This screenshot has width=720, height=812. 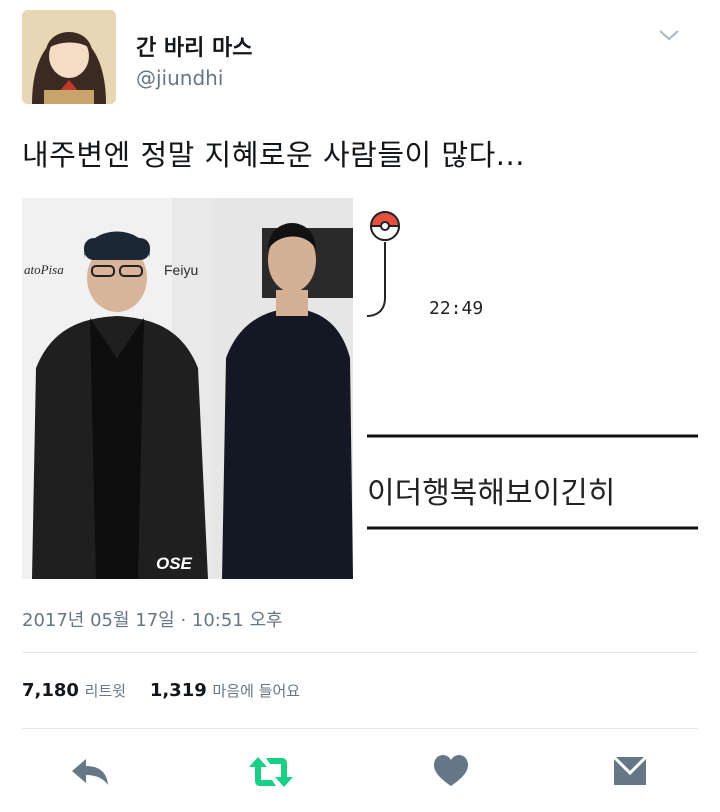 I want to click on photo-backdrop-text: atoPisa, so click(x=44, y=269).